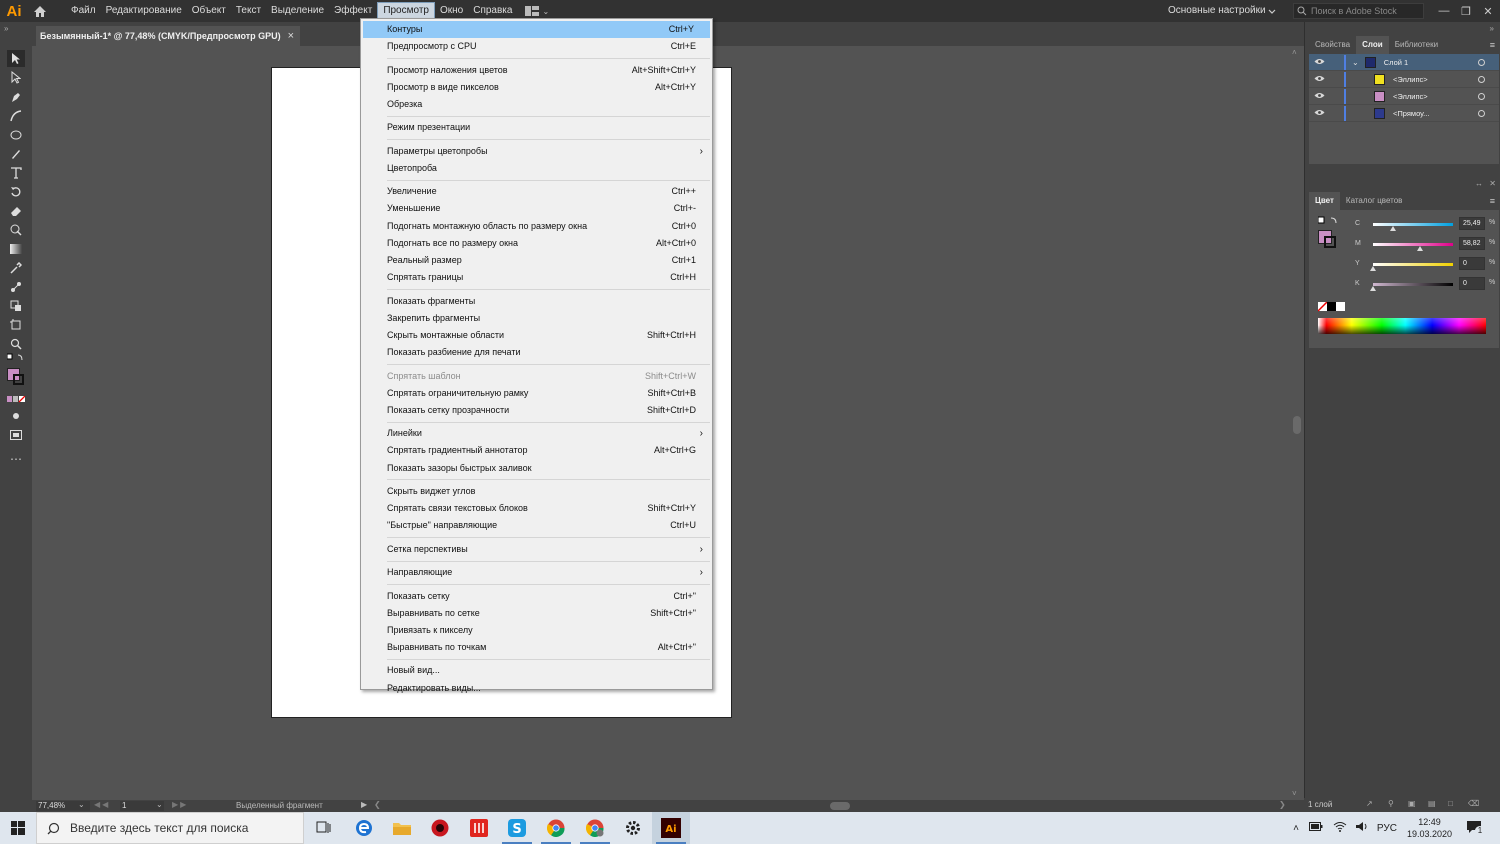 Image resolution: width=1500 pixels, height=844 pixels. I want to click on slider-value-field: 58,82, so click(1472, 243).